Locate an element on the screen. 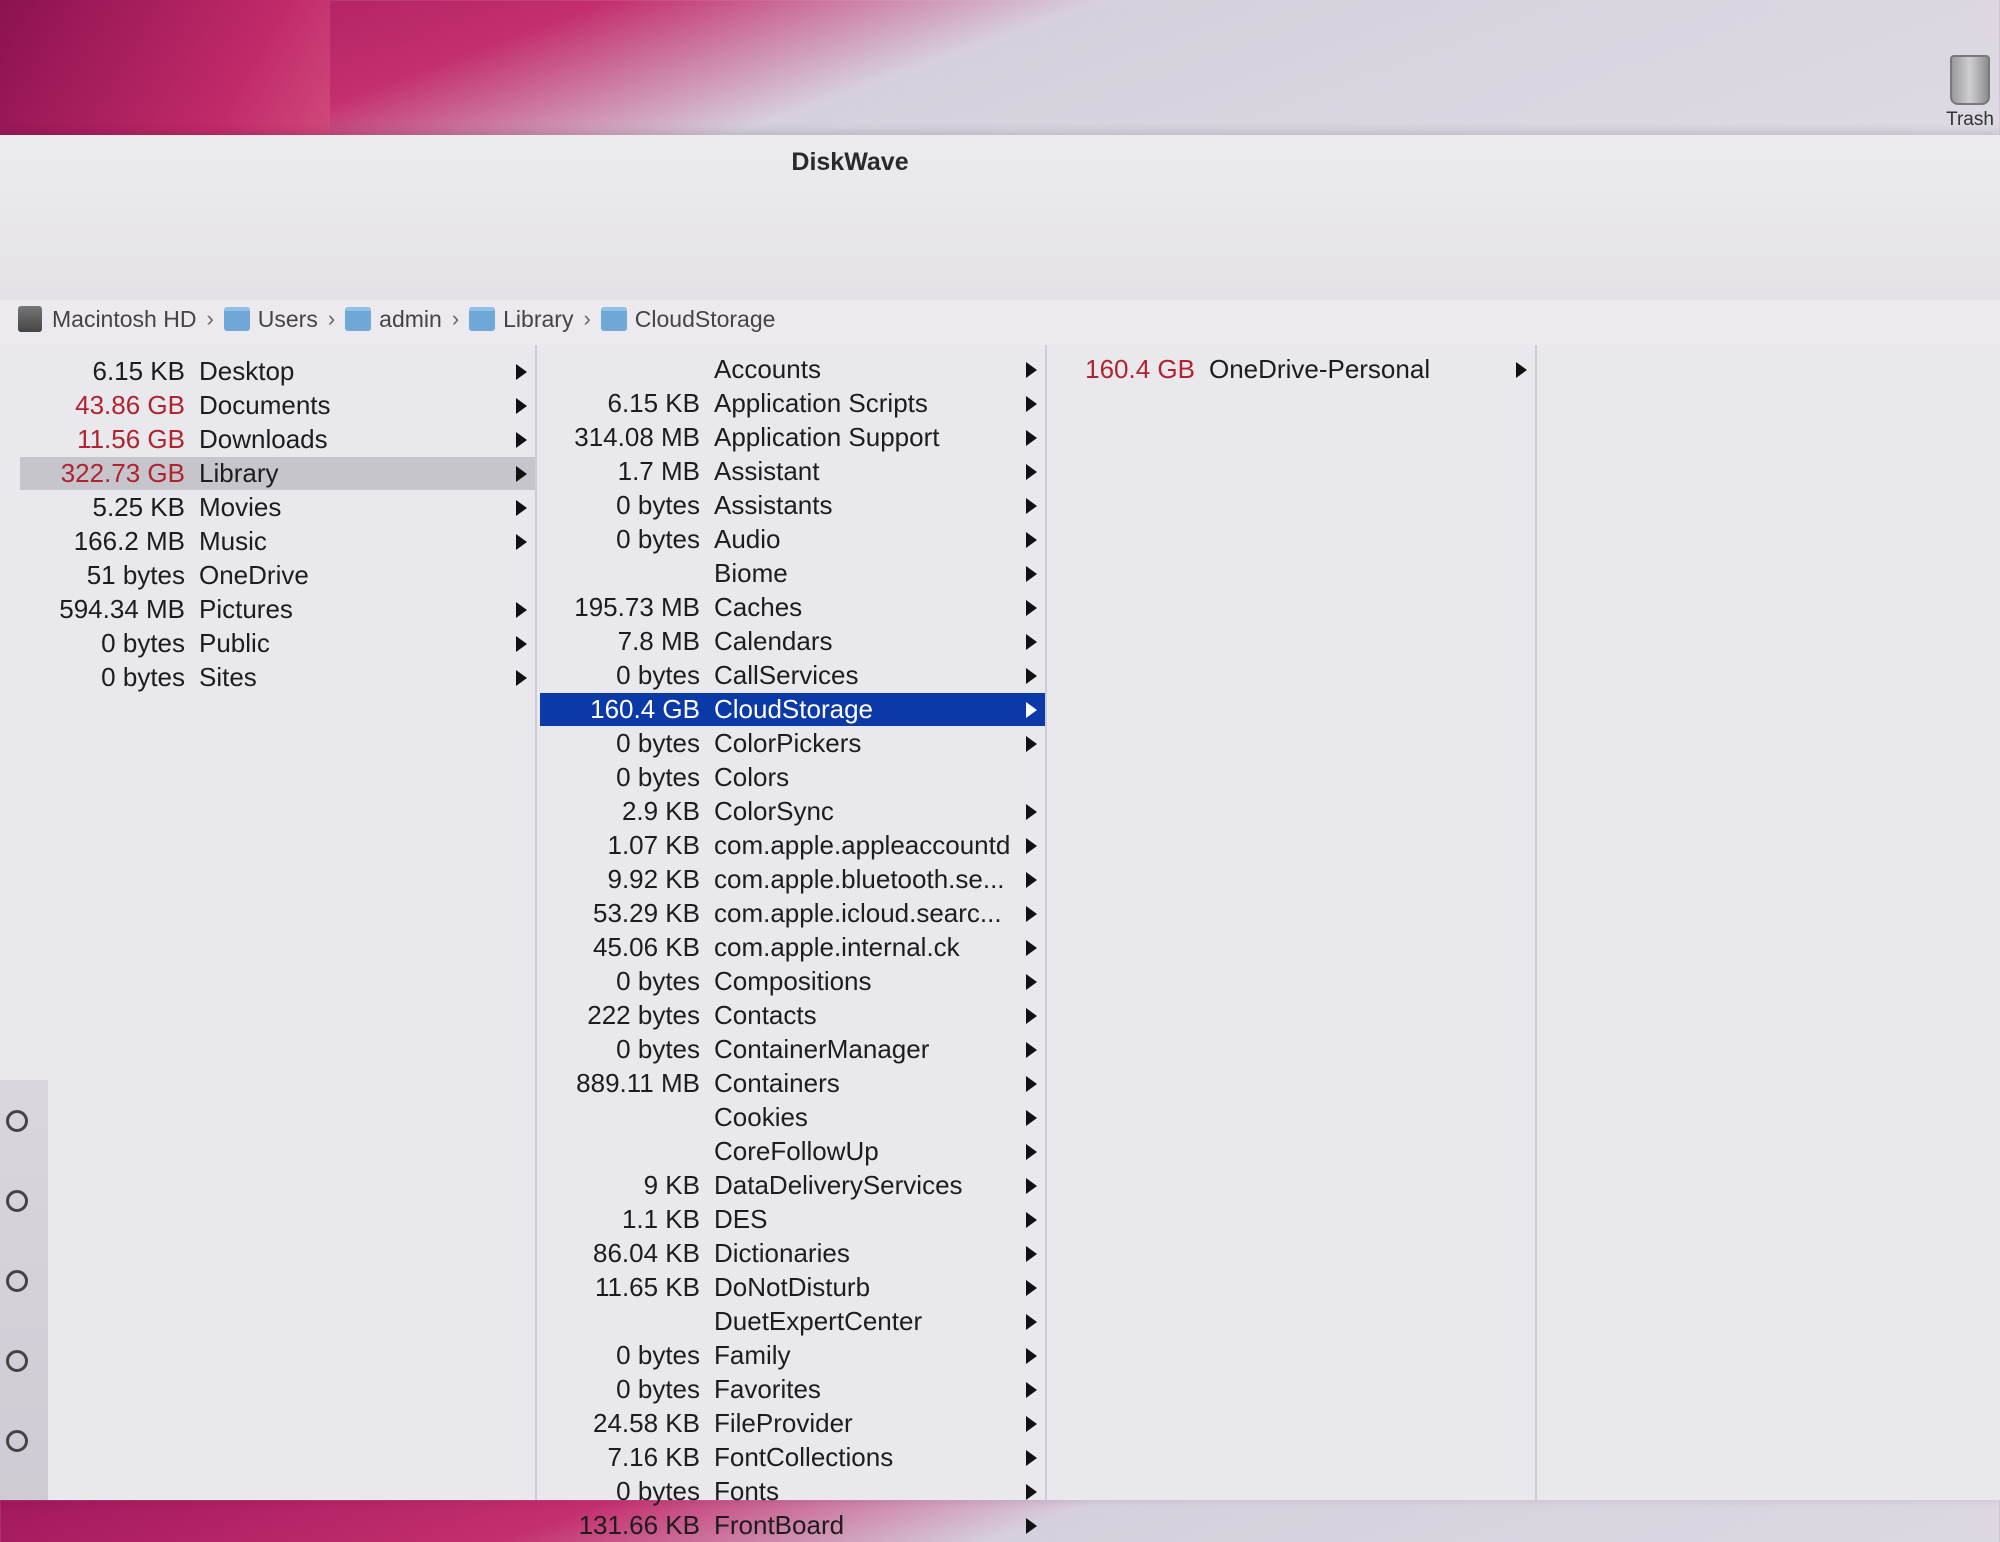 The width and height of the screenshot is (2000, 1542). list-item: 222 bytes Contacts is located at coordinates (792, 1015).